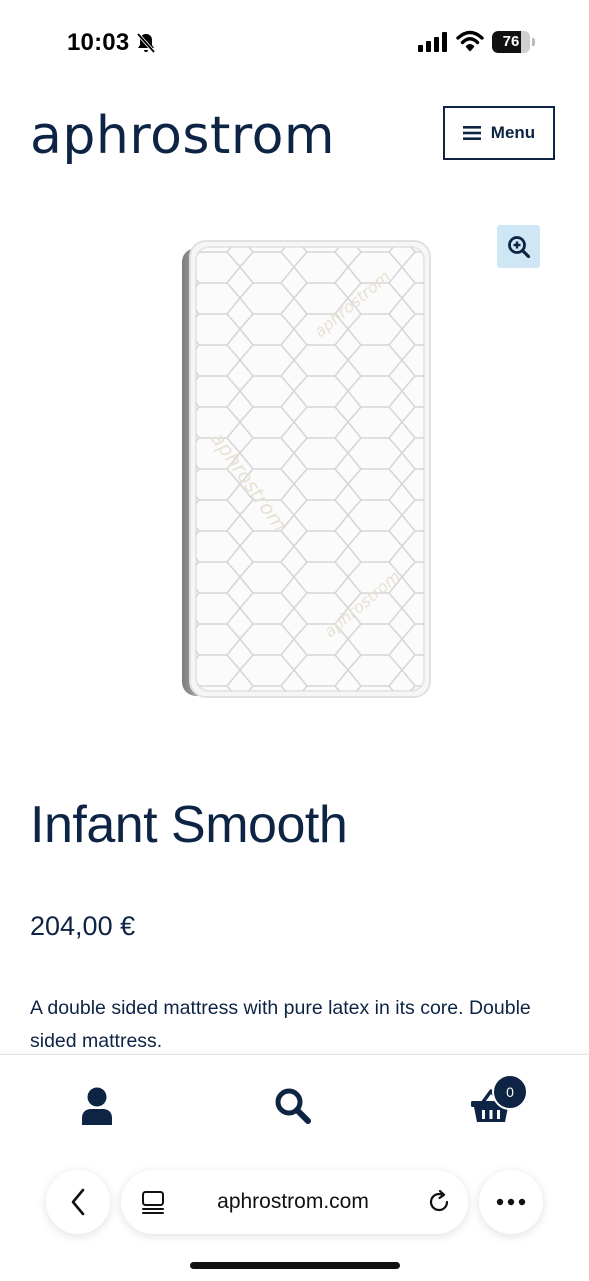  I want to click on url-text: aphrostrom.com, so click(293, 1202).